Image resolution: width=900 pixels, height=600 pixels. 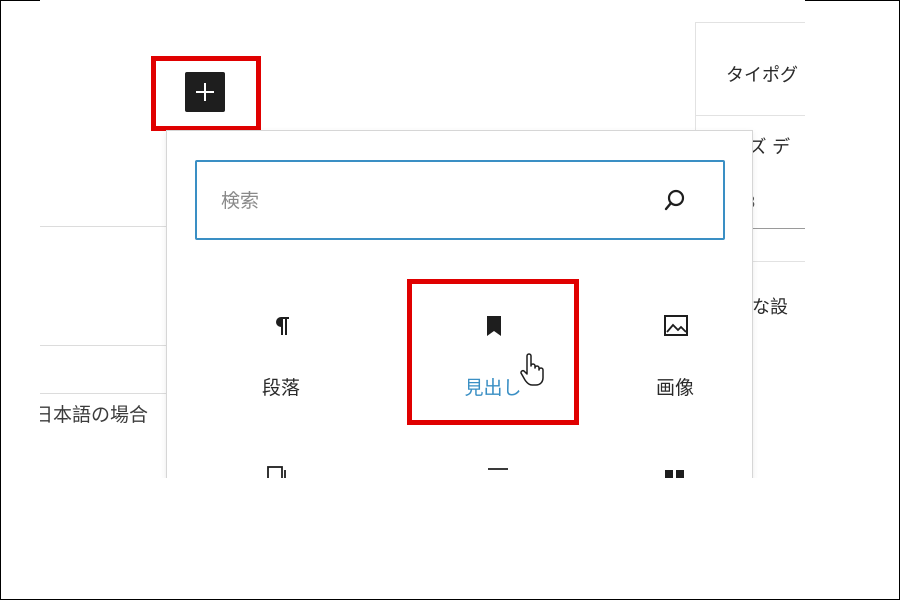 I want to click on block-label: 段落, so click(x=280, y=388).